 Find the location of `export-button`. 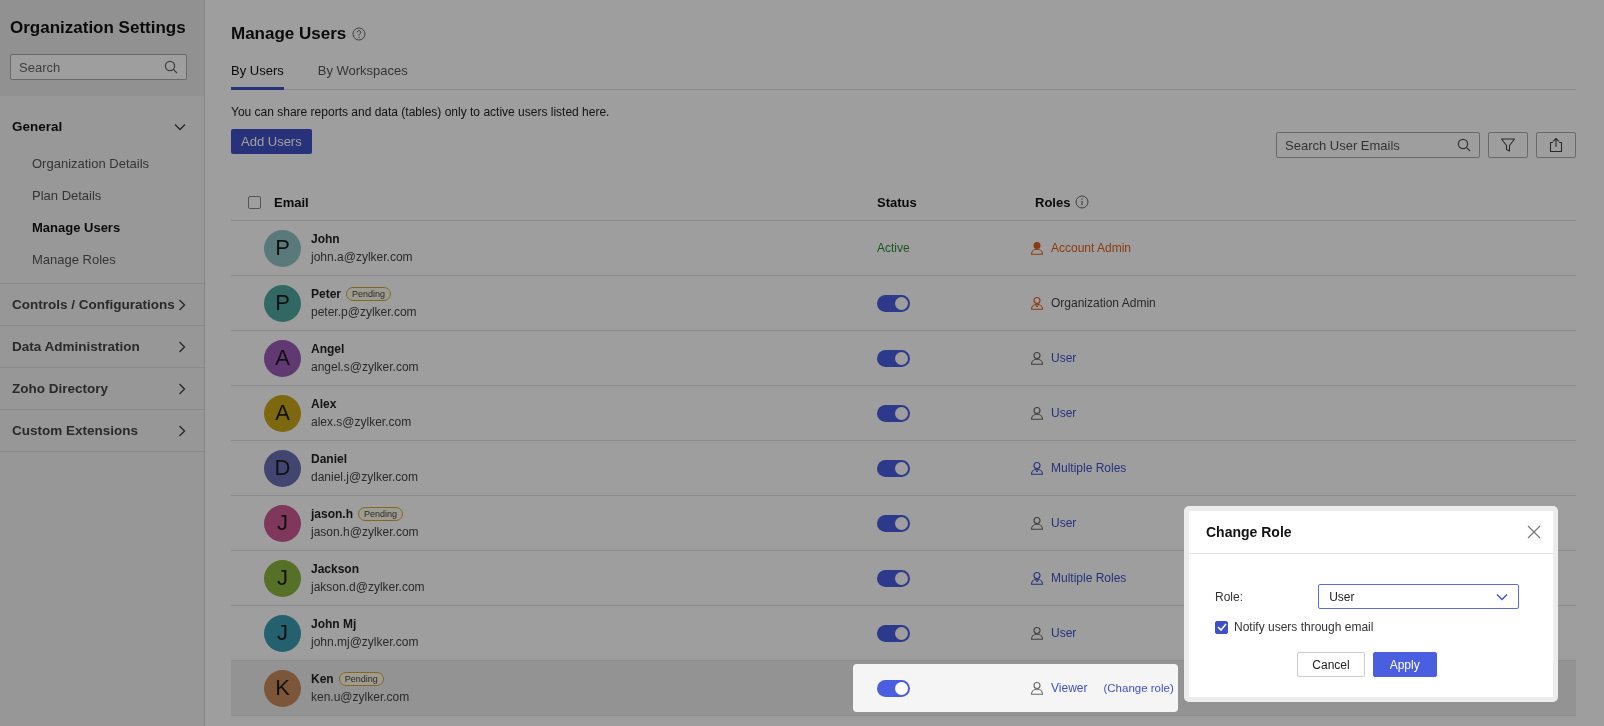

export-button is located at coordinates (1556, 145).